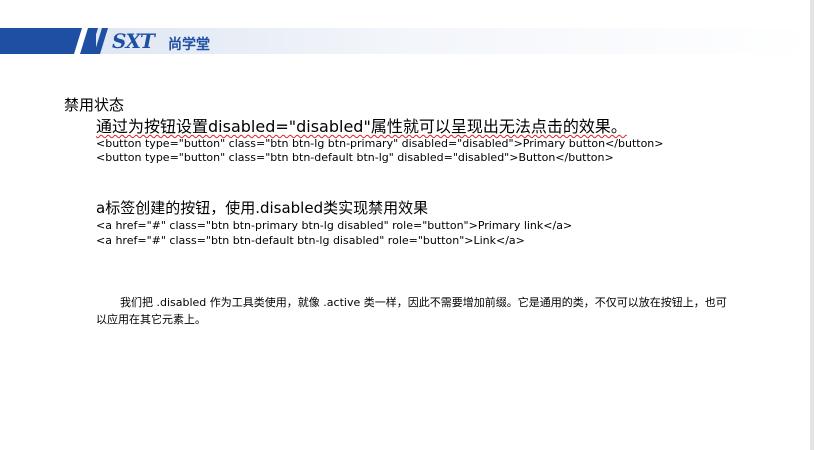  What do you see at coordinates (189, 45) in the screenshot?
I see `brand-name: 尚学堂` at bounding box center [189, 45].